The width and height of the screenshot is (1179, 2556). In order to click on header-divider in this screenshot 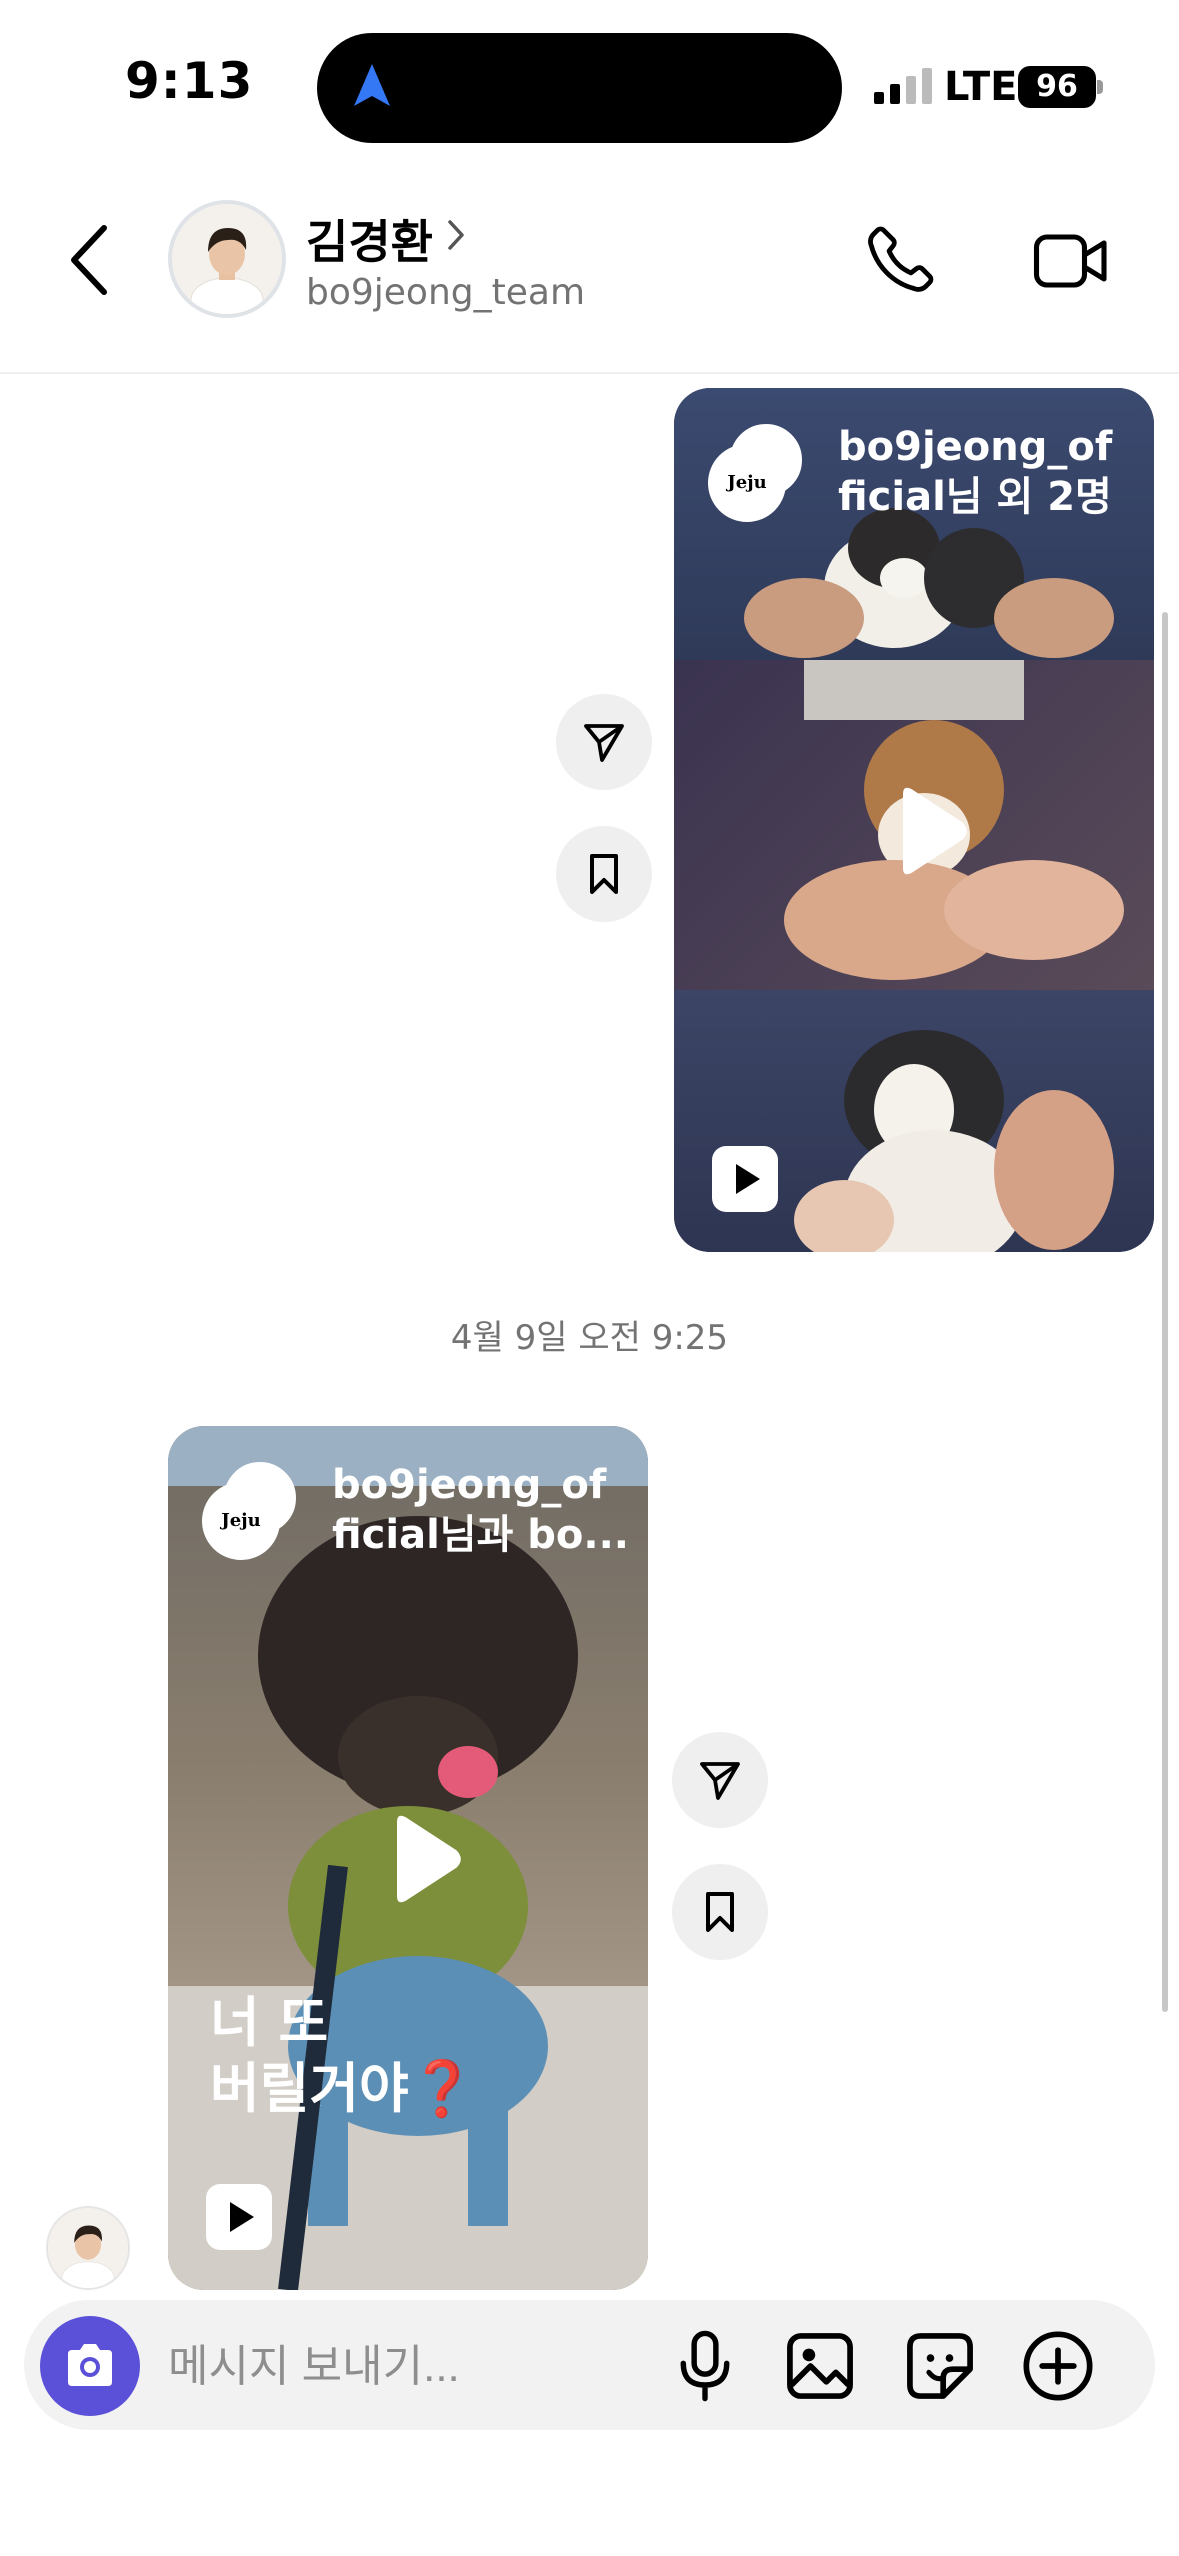, I will do `click(589, 373)`.